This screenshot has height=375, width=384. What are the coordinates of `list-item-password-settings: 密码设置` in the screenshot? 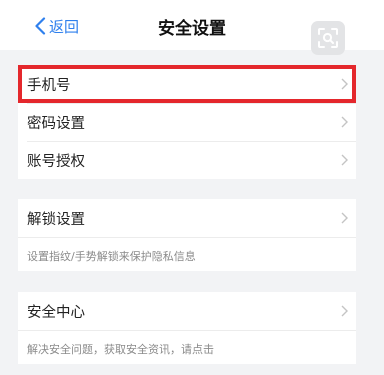 It's located at (187, 122).